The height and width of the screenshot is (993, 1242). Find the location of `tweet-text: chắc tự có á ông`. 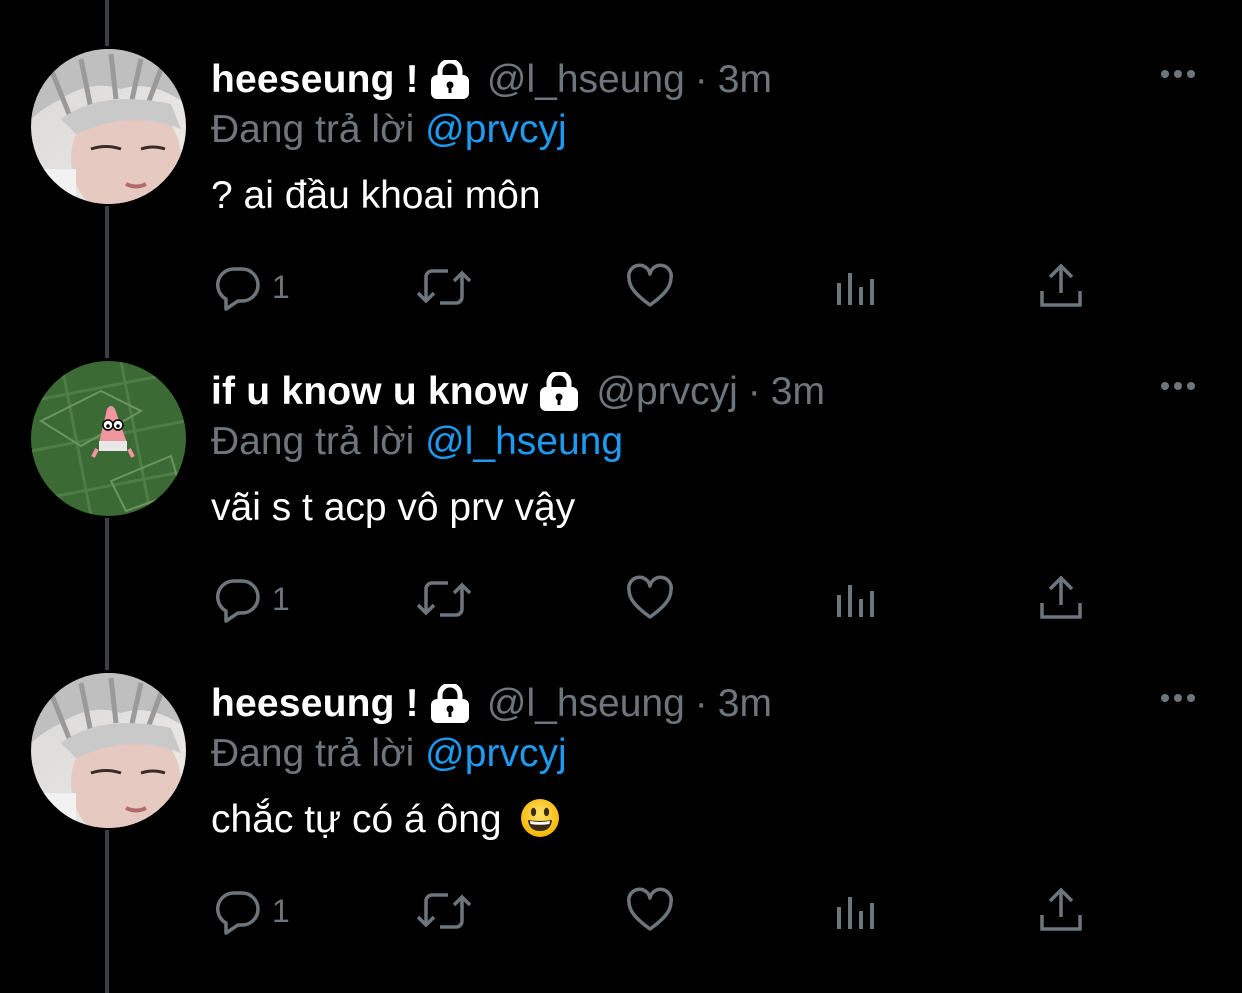

tweet-text: chắc tự có á ông is located at coordinates (356, 819).